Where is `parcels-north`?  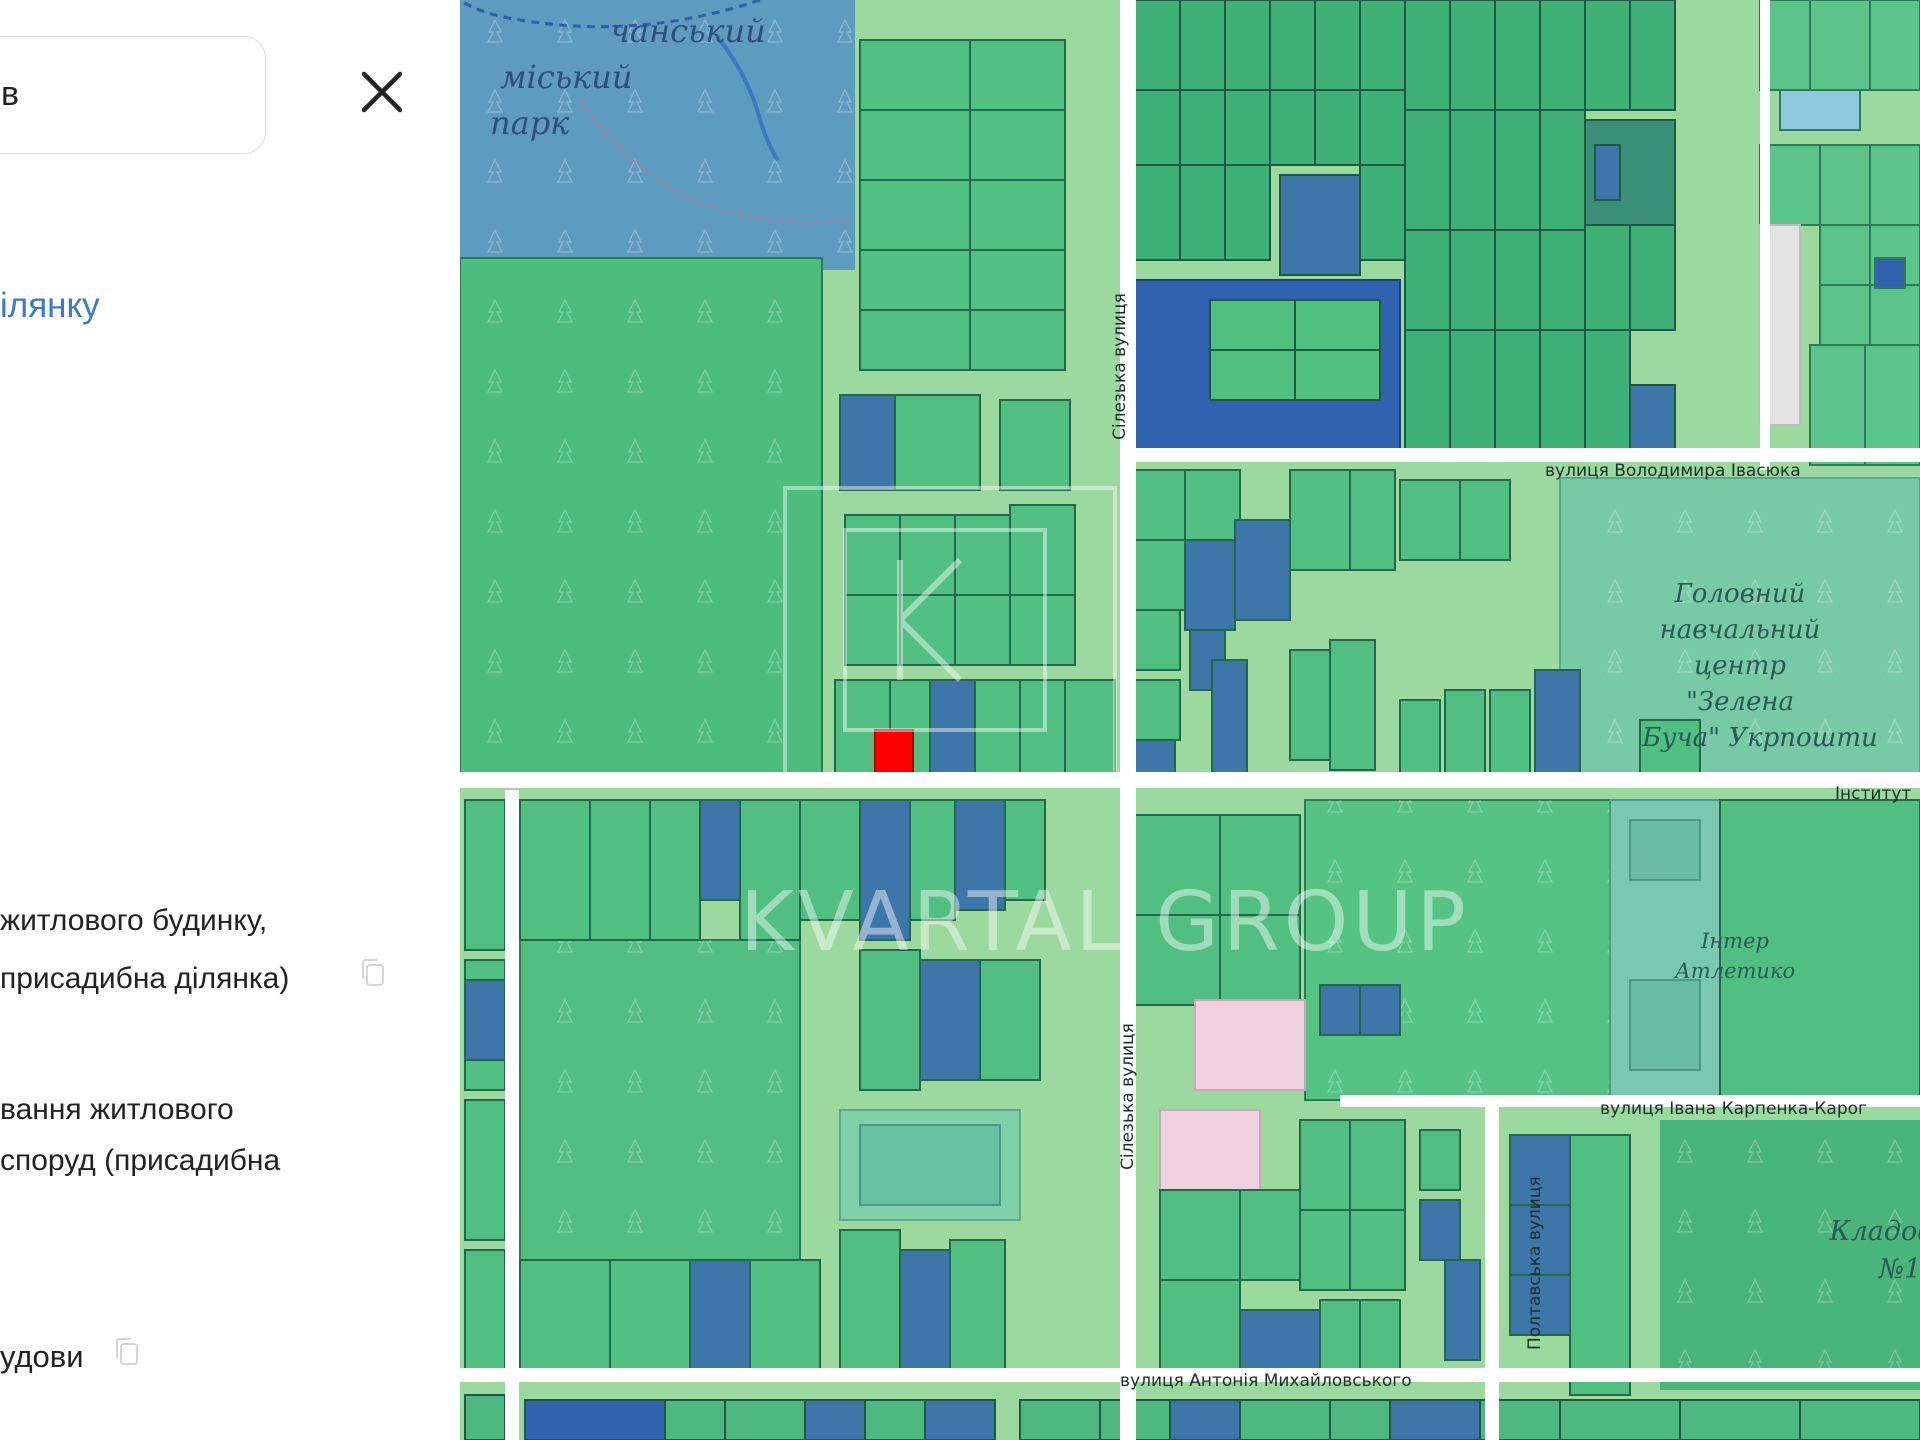 parcels-north is located at coordinates (962, 205).